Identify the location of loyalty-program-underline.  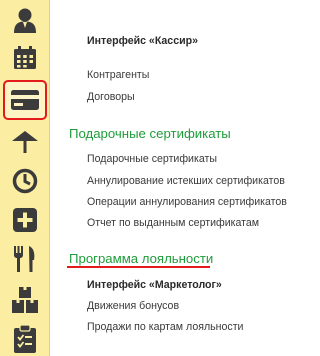
(138, 267).